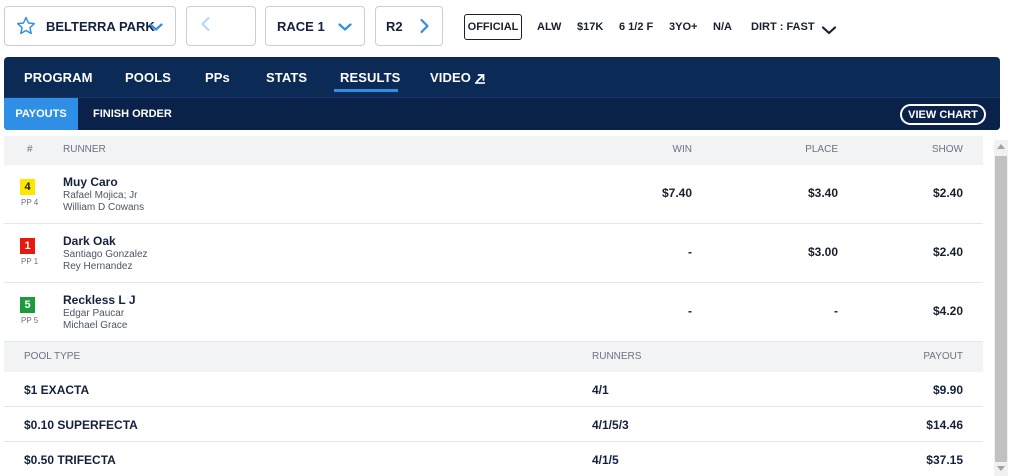 This screenshot has width=1017, height=476. Describe the element at coordinates (947, 149) in the screenshot. I see `header-show: SHOW` at that location.